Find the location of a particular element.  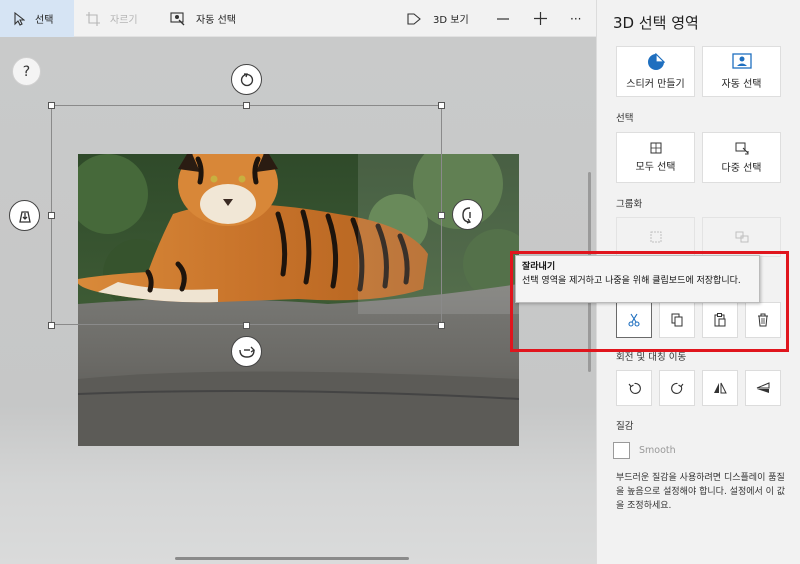

smooth-checkbox is located at coordinates (621, 450).